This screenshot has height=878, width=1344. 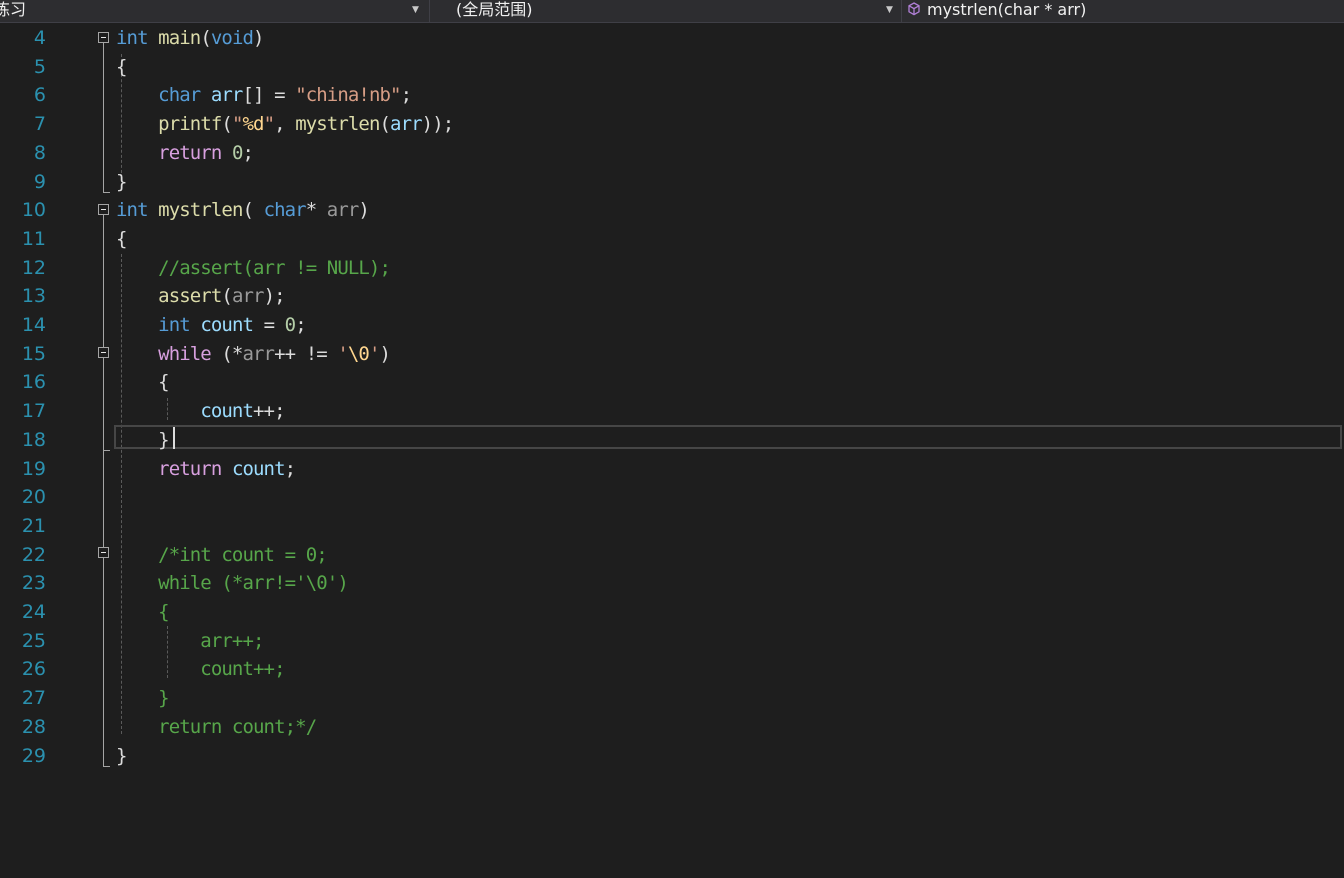 What do you see at coordinates (33, 210) in the screenshot?
I see `line-number: 10` at bounding box center [33, 210].